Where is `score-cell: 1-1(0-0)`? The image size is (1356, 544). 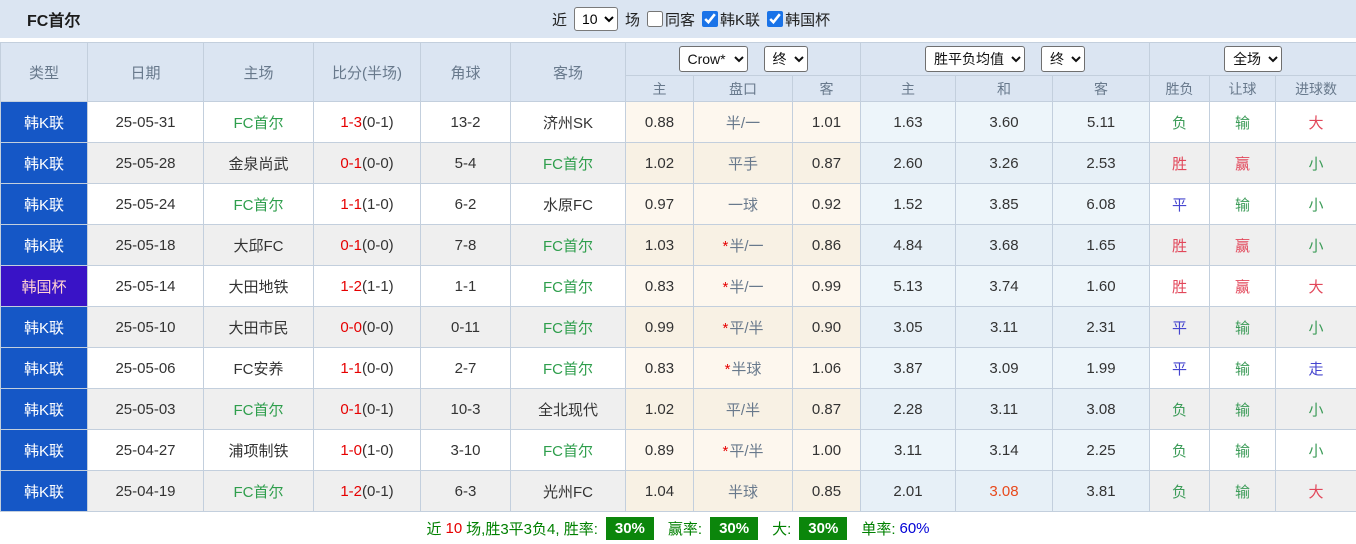
score-cell: 1-1(0-0) is located at coordinates (367, 368).